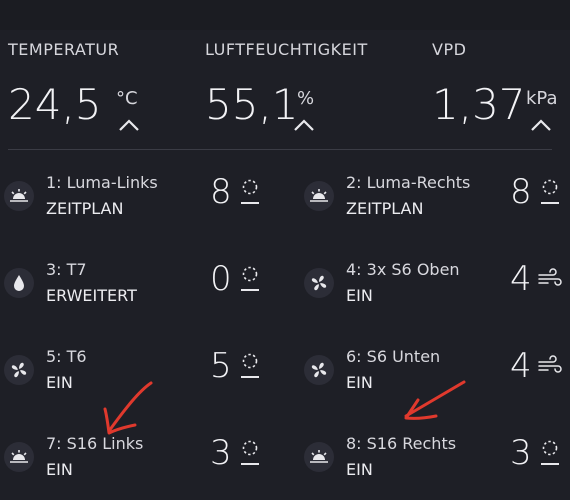 The width and height of the screenshot is (570, 500). I want to click on metric-label: VPD, so click(449, 49).